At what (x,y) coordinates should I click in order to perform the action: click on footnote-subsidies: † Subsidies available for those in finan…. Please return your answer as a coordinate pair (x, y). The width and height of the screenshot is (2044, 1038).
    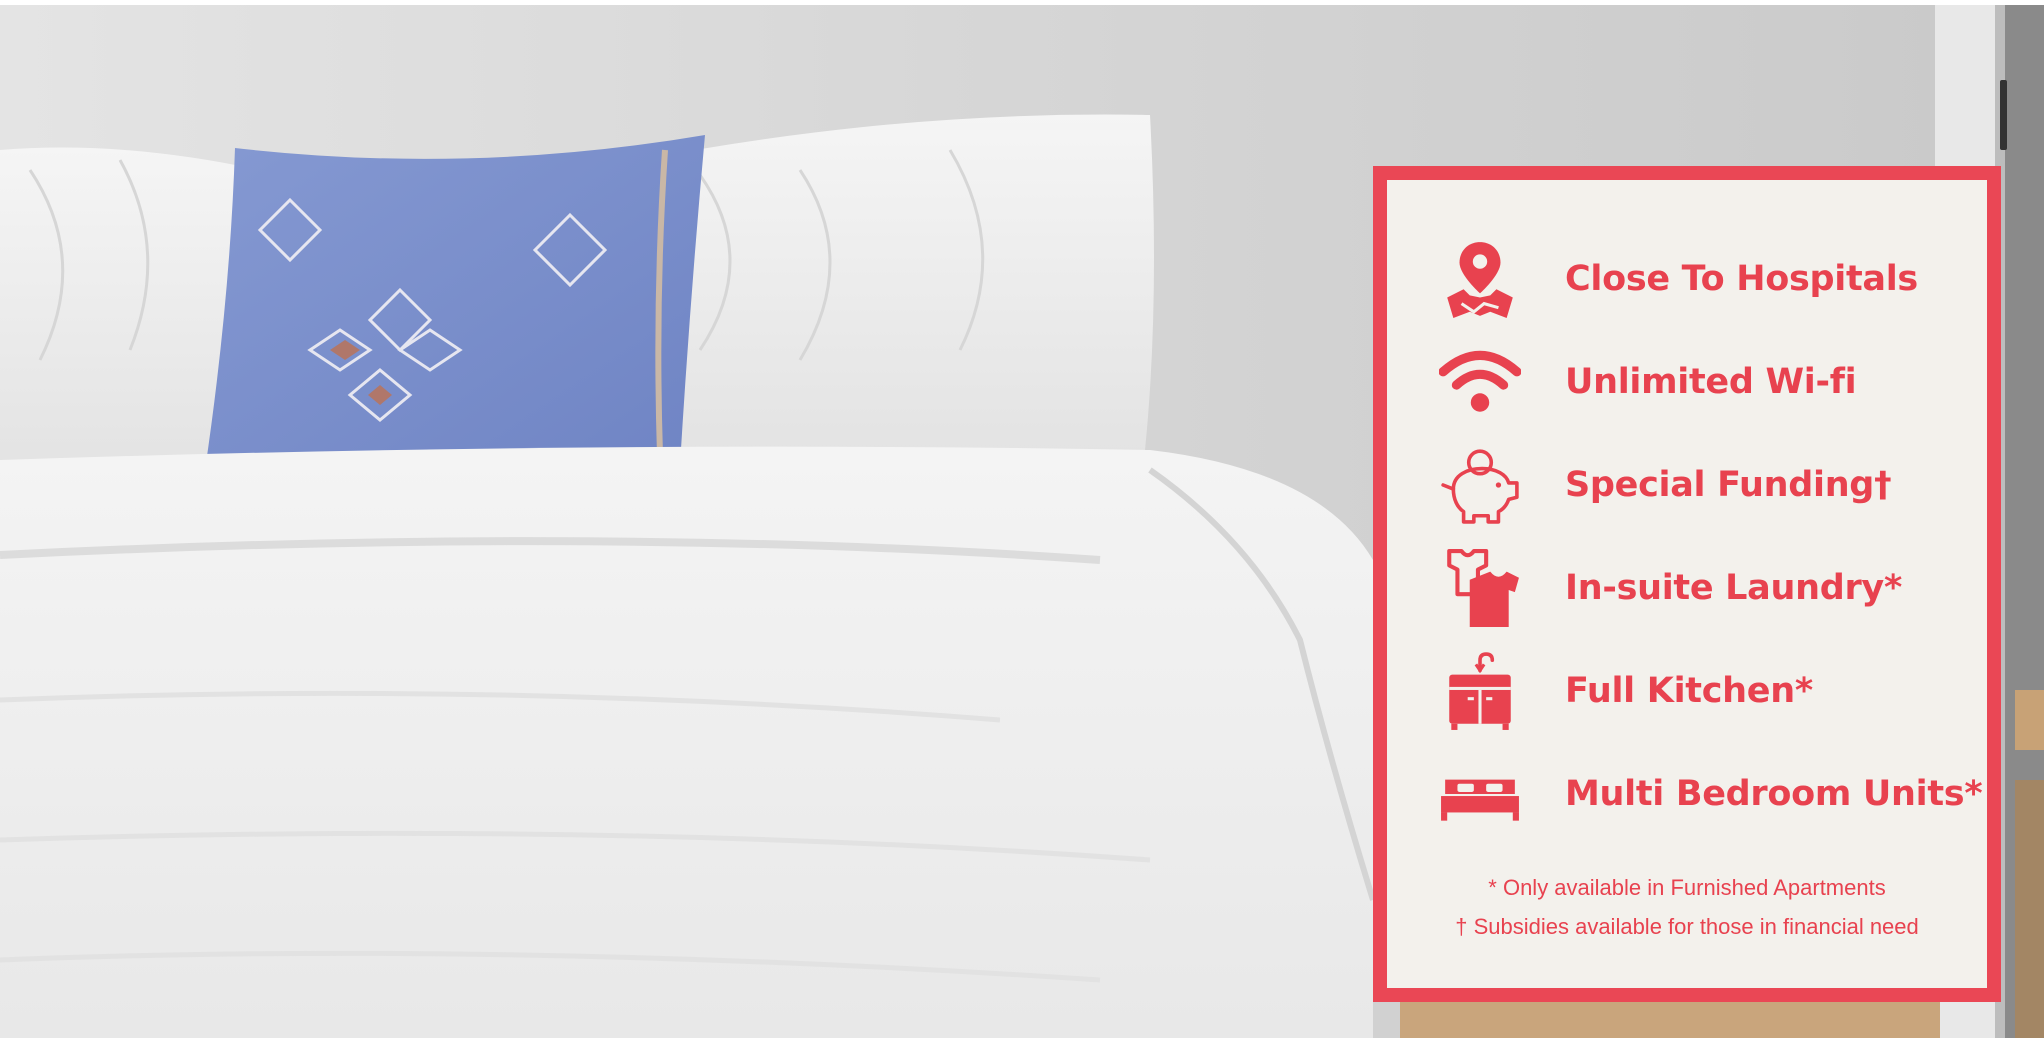
    Looking at the image, I should click on (1687, 926).